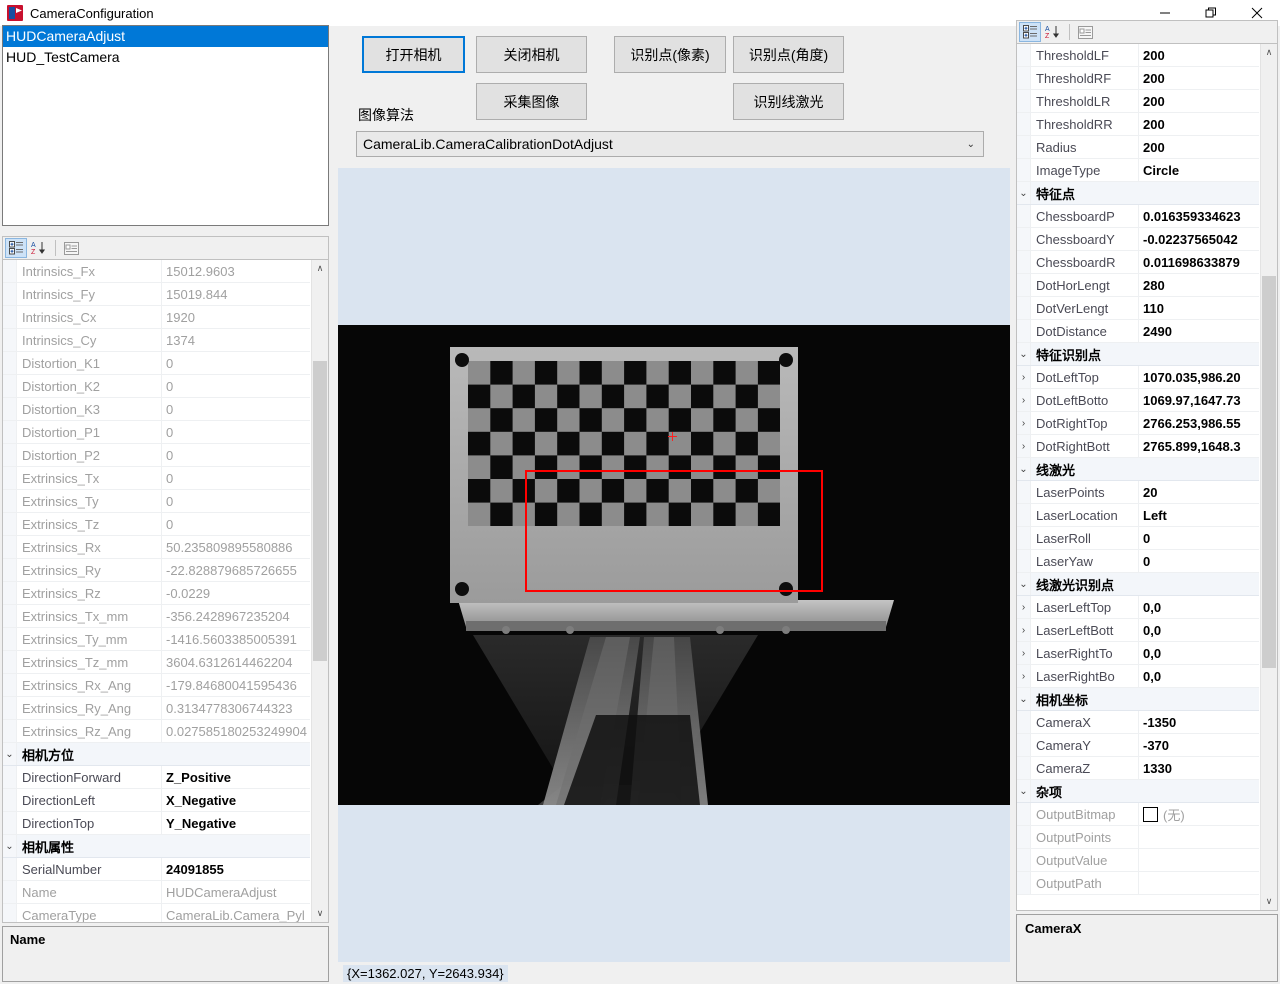  What do you see at coordinates (1199, 515) in the screenshot?
I see `property-value: Left` at bounding box center [1199, 515].